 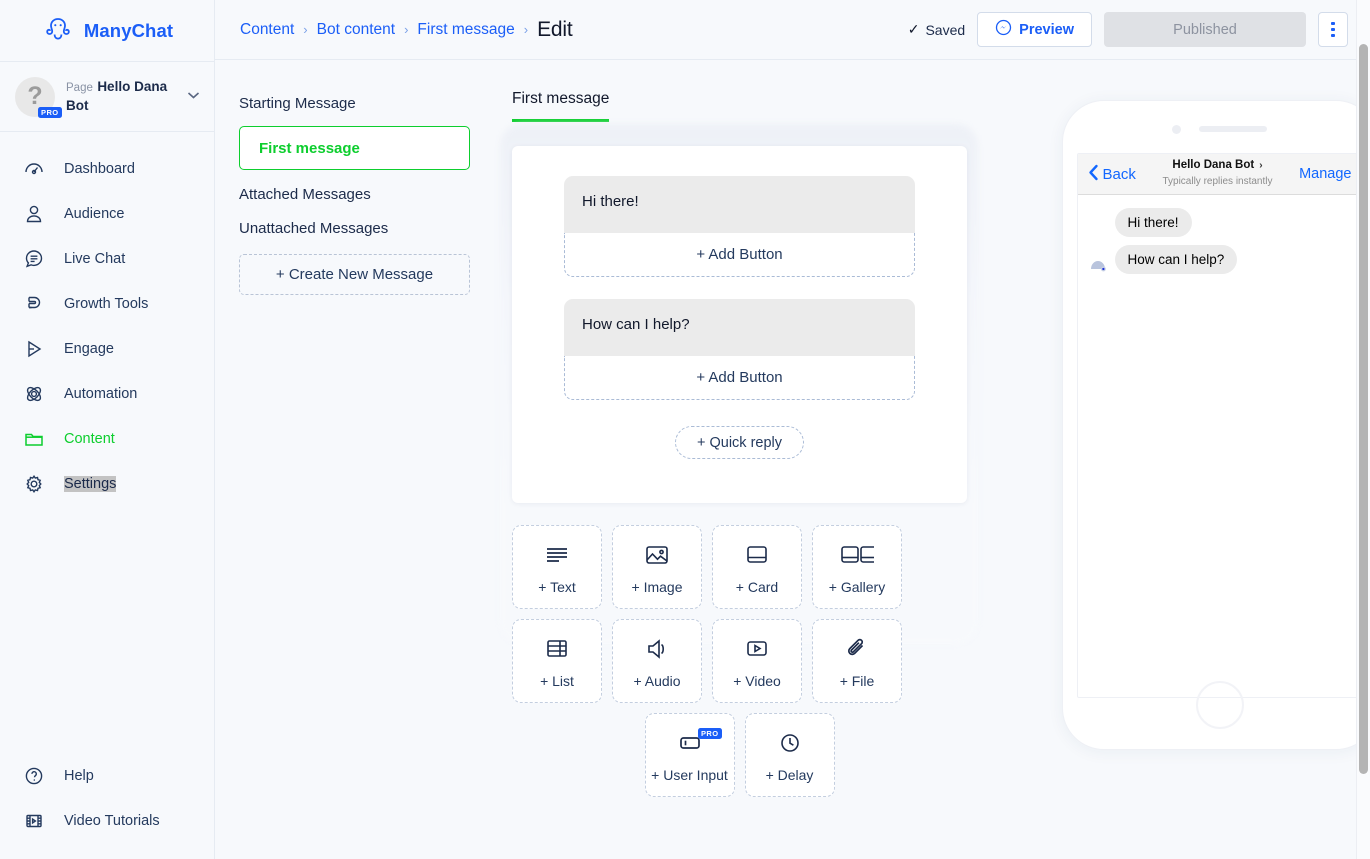 What do you see at coordinates (89, 348) in the screenshot?
I see `sidebar-item-label: Engage` at bounding box center [89, 348].